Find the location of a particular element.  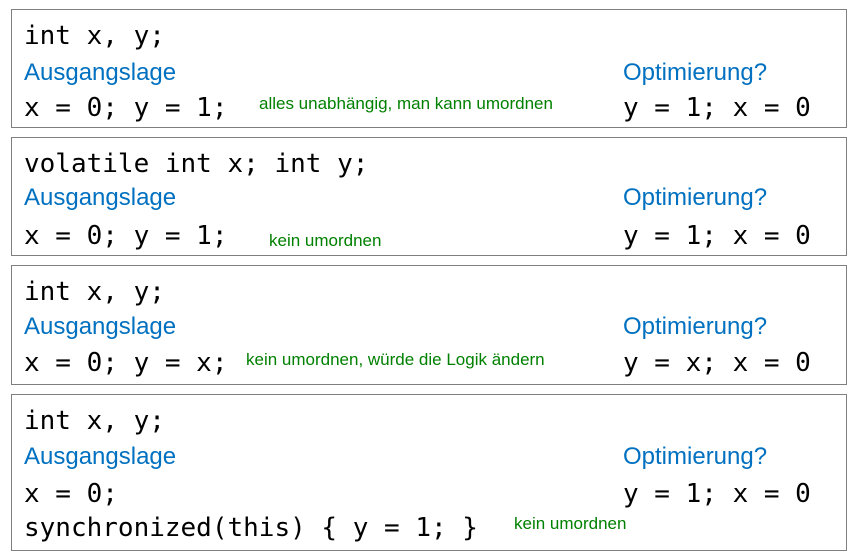

original-code: x = 0; is located at coordinates (71, 494).